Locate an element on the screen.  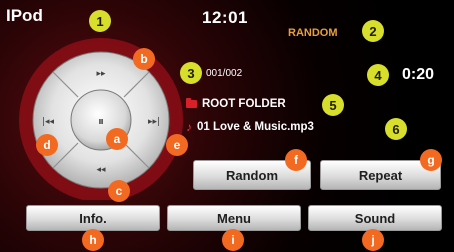
callout-4: 4 is located at coordinates (378, 75).